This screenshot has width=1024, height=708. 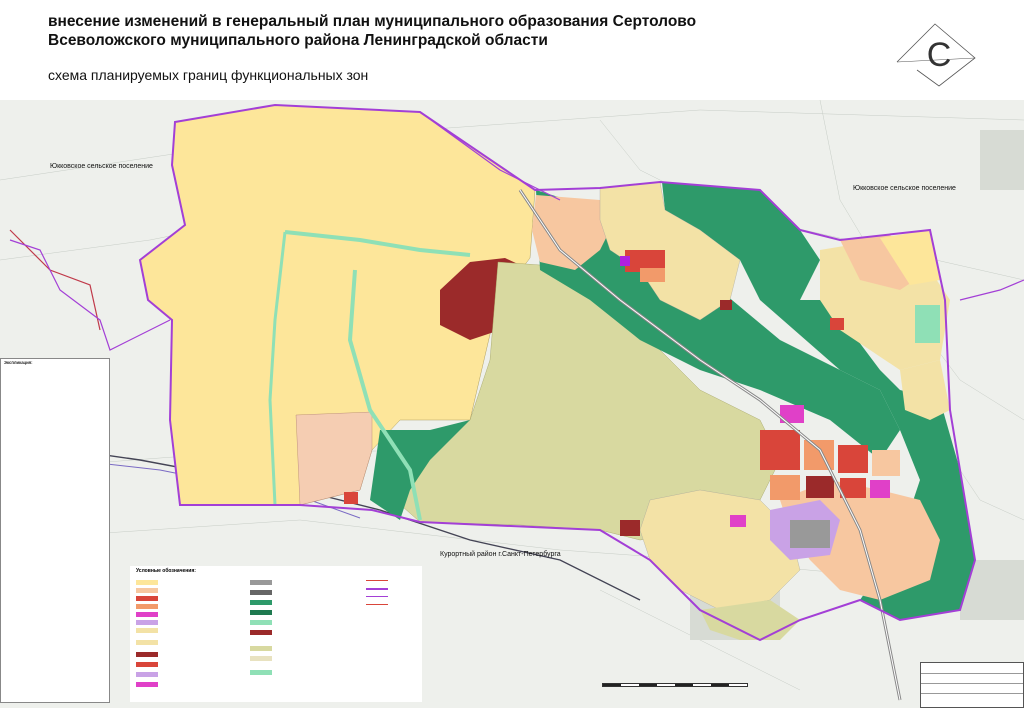 I want to click on swatch-lightolive, so click(x=261, y=658).